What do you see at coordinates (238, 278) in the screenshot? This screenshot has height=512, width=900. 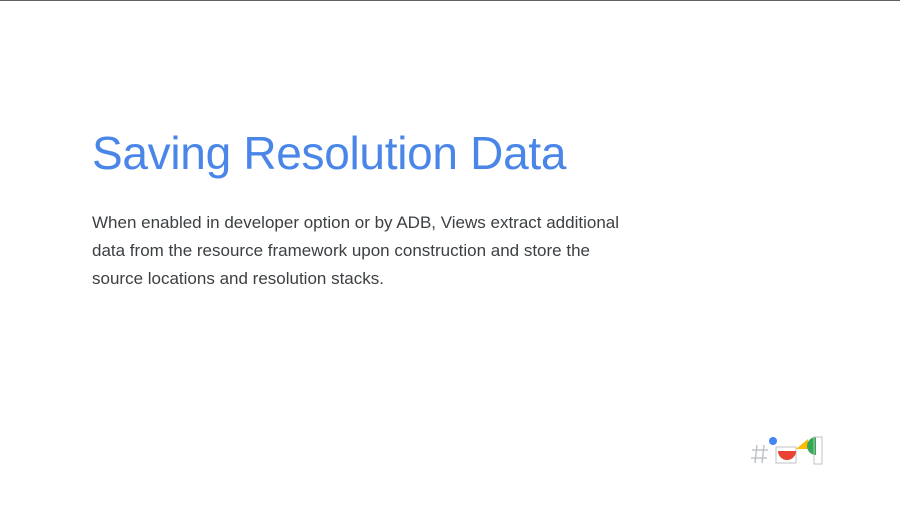 I see `slide-body-line: source locations and resolution stacks.` at bounding box center [238, 278].